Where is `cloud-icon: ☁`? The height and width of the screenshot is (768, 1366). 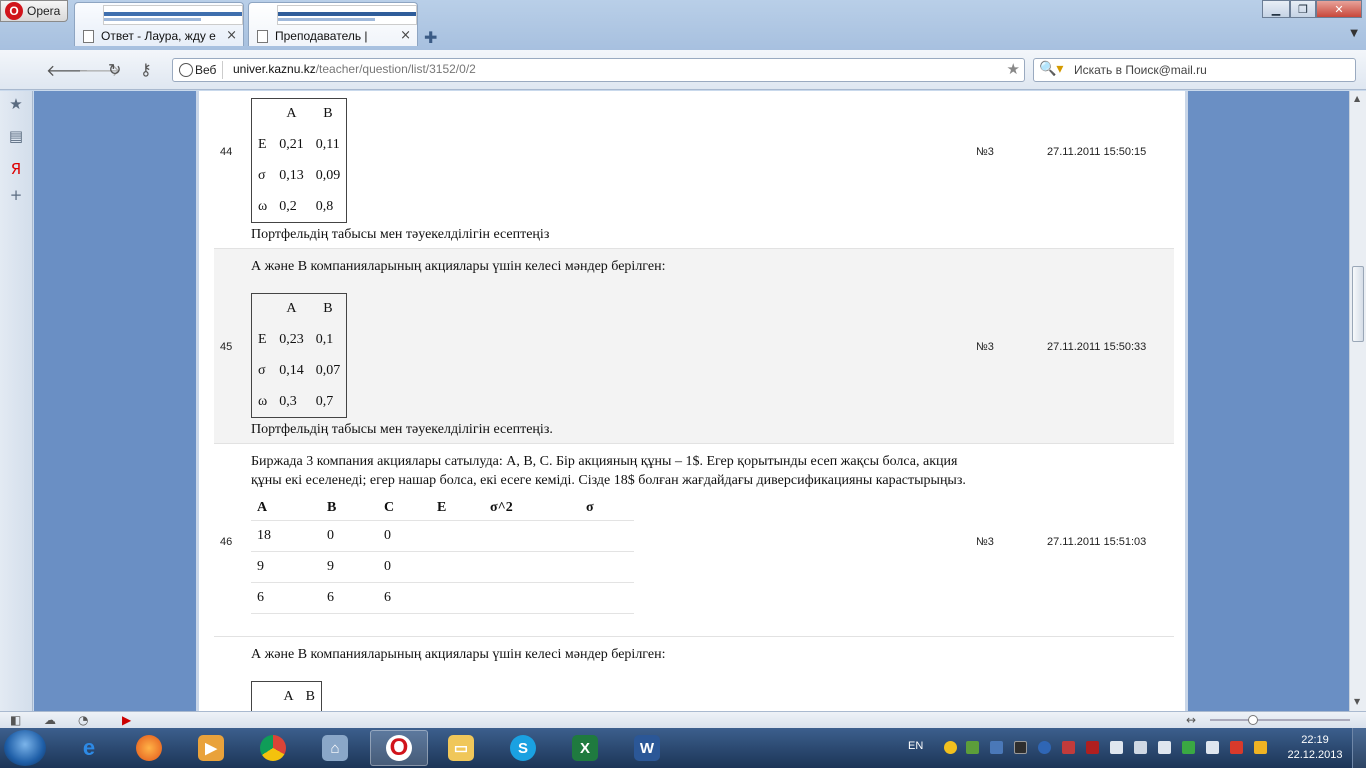 cloud-icon: ☁ is located at coordinates (50, 720).